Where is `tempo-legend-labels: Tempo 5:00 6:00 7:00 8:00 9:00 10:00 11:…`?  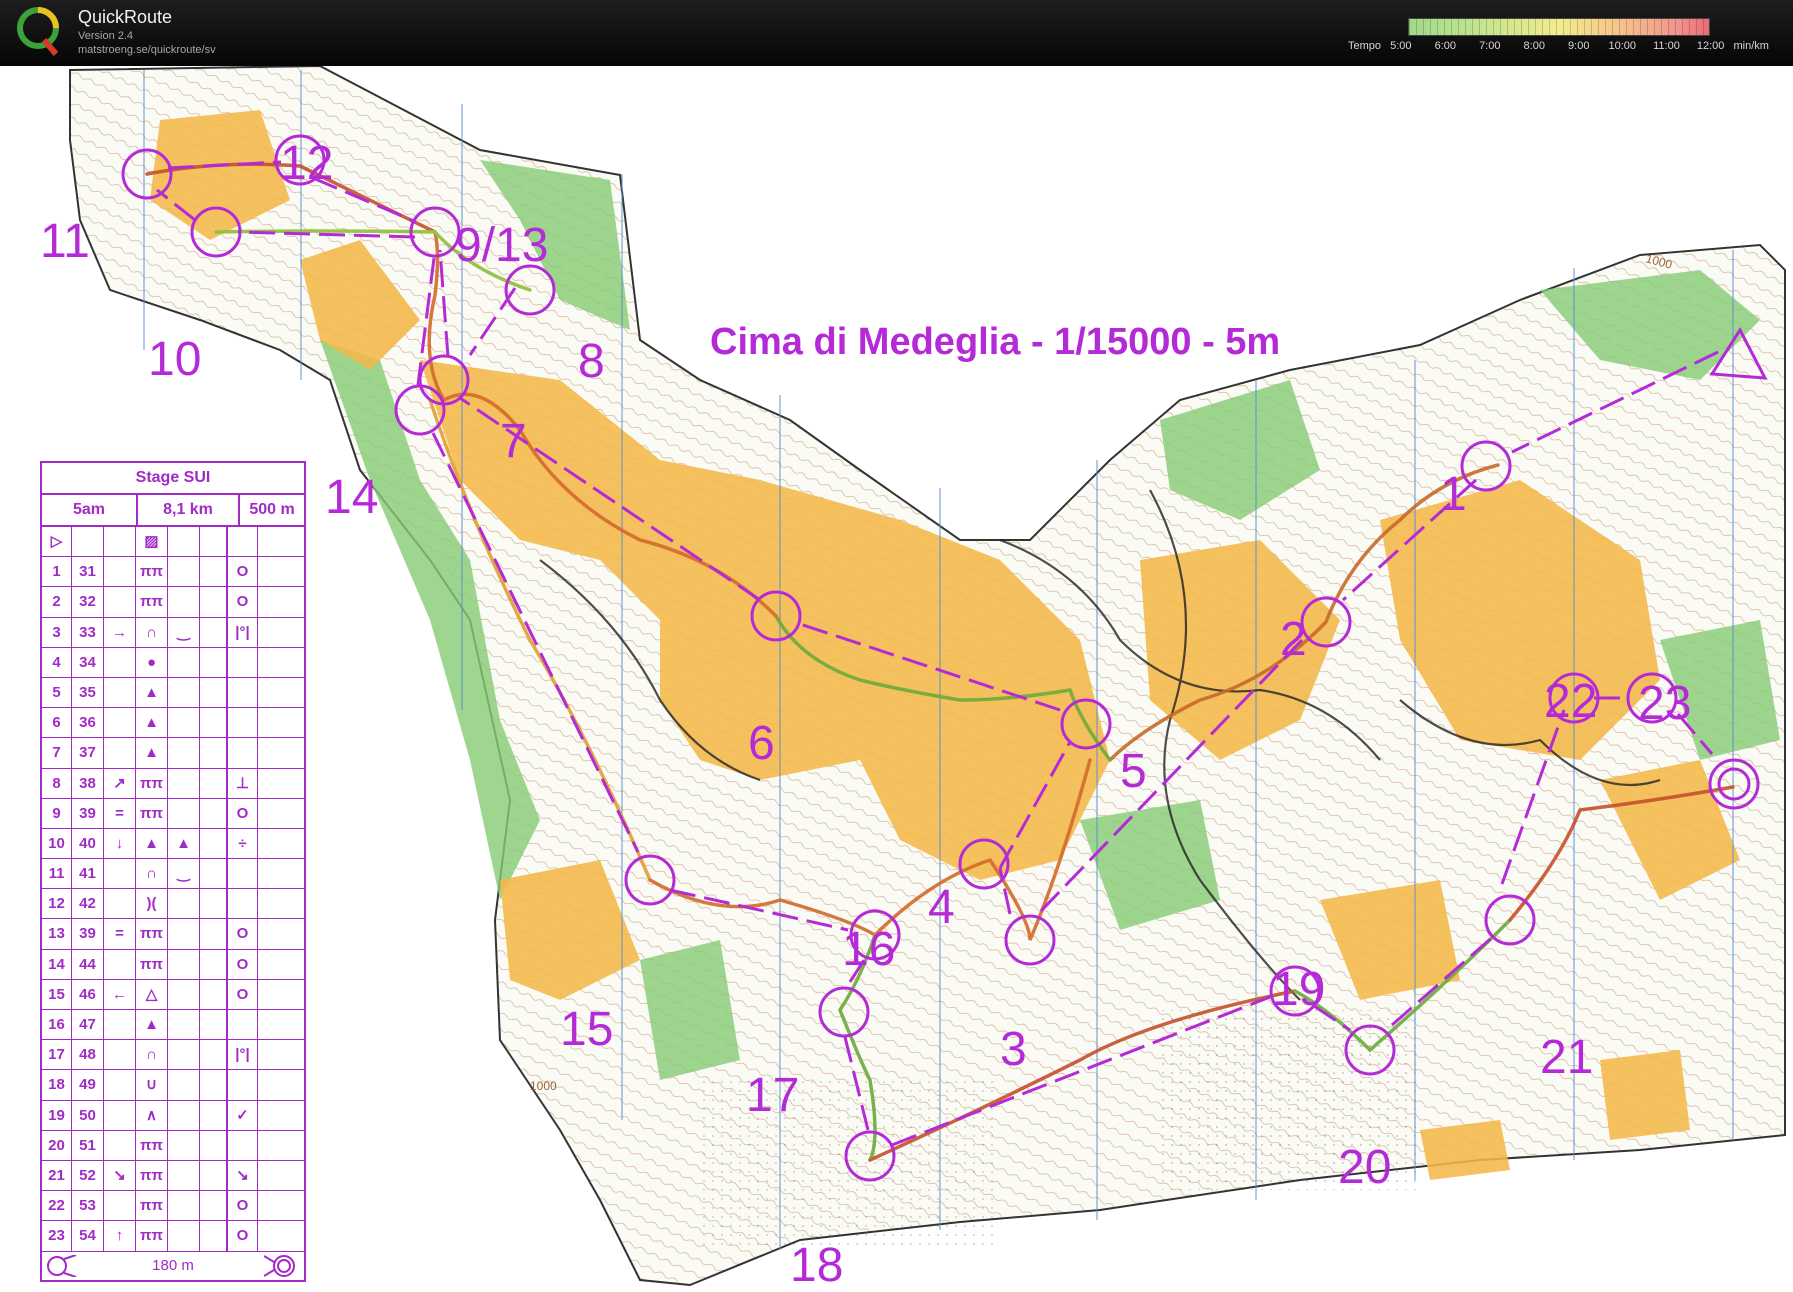 tempo-legend-labels: Tempo 5:00 6:00 7:00 8:00 9:00 10:00 11:… is located at coordinates (1561, 46).